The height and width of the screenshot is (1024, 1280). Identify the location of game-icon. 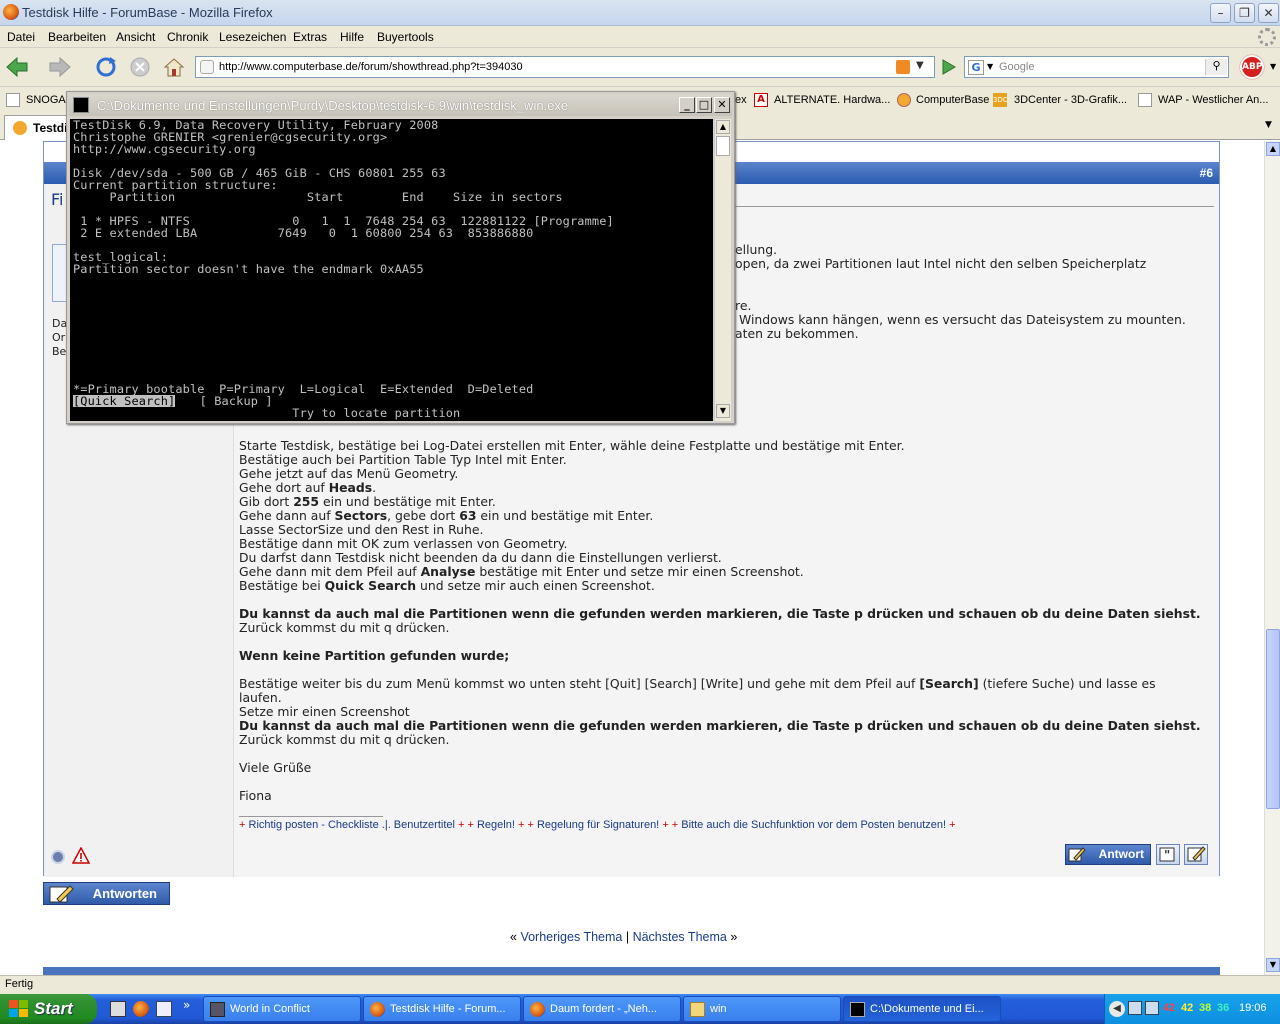
(217, 1009).